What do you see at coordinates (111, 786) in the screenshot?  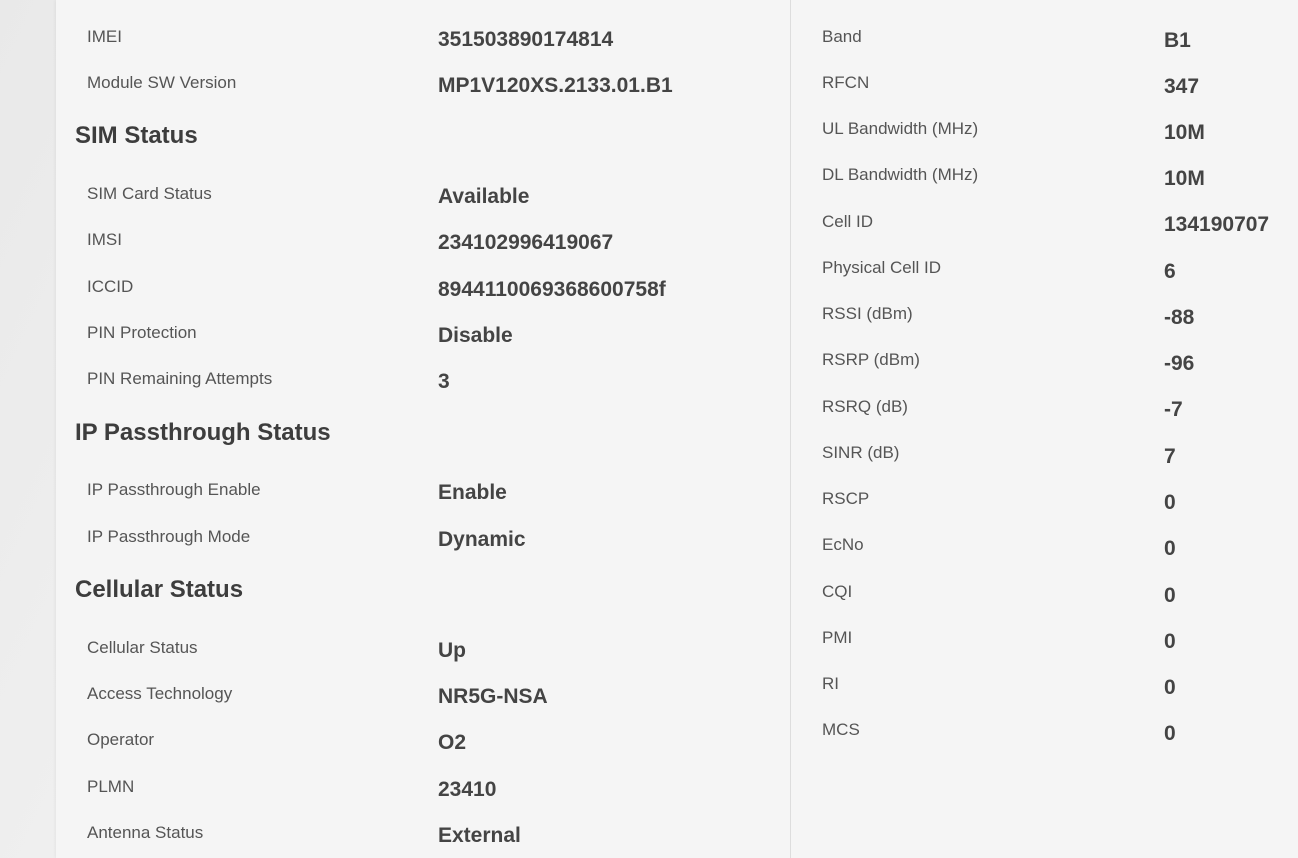 I see `plmn-label: PLMN` at bounding box center [111, 786].